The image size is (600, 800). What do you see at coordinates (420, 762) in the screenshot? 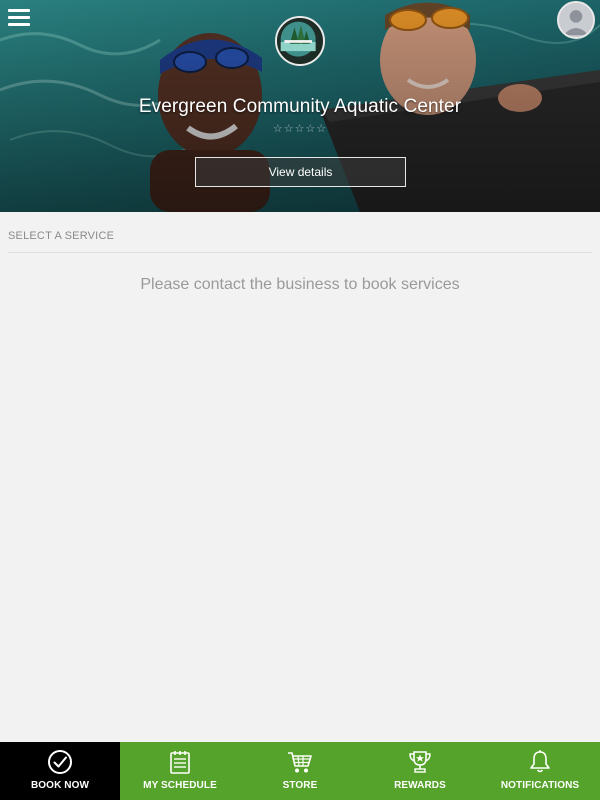
I see `trophy-icon` at bounding box center [420, 762].